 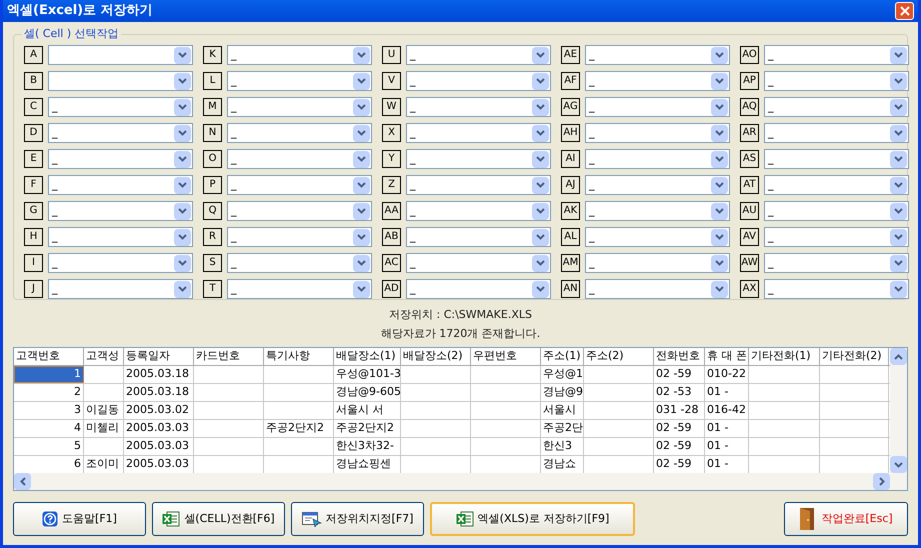 I want to click on table-cell: 016-42, so click(x=727, y=410).